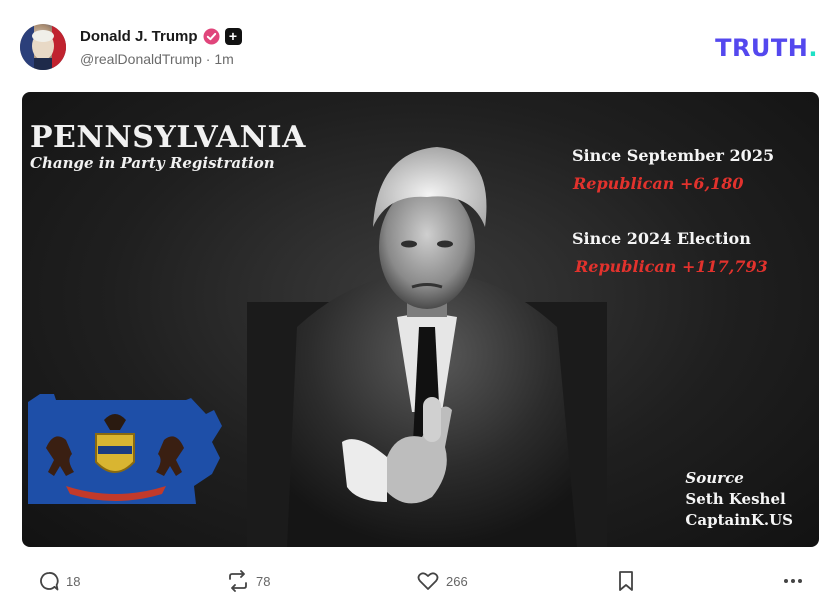 This screenshot has height=615, width=840. Describe the element at coordinates (233, 36) in the screenshot. I see `plus-badge-icon: +` at that location.